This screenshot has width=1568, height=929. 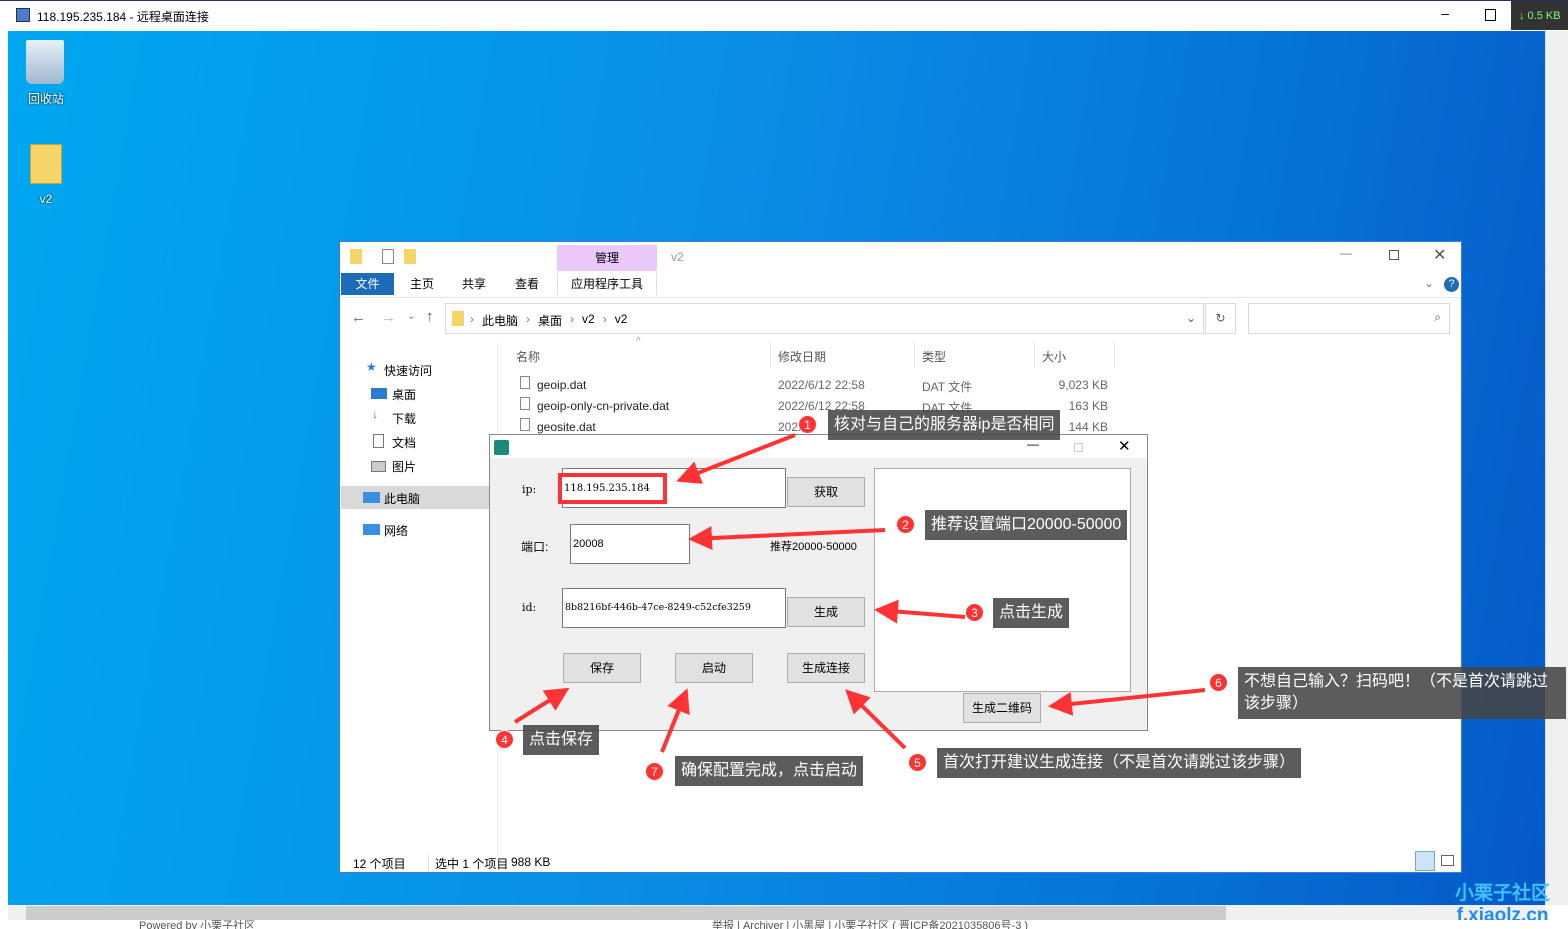 What do you see at coordinates (1346, 253) in the screenshot?
I see `minimize-button: —` at bounding box center [1346, 253].